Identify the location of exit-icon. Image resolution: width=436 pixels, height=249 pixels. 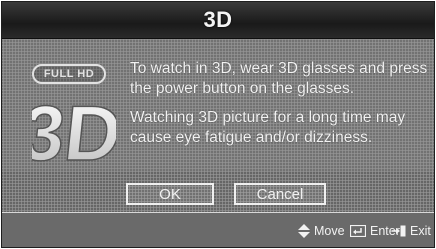
(399, 230).